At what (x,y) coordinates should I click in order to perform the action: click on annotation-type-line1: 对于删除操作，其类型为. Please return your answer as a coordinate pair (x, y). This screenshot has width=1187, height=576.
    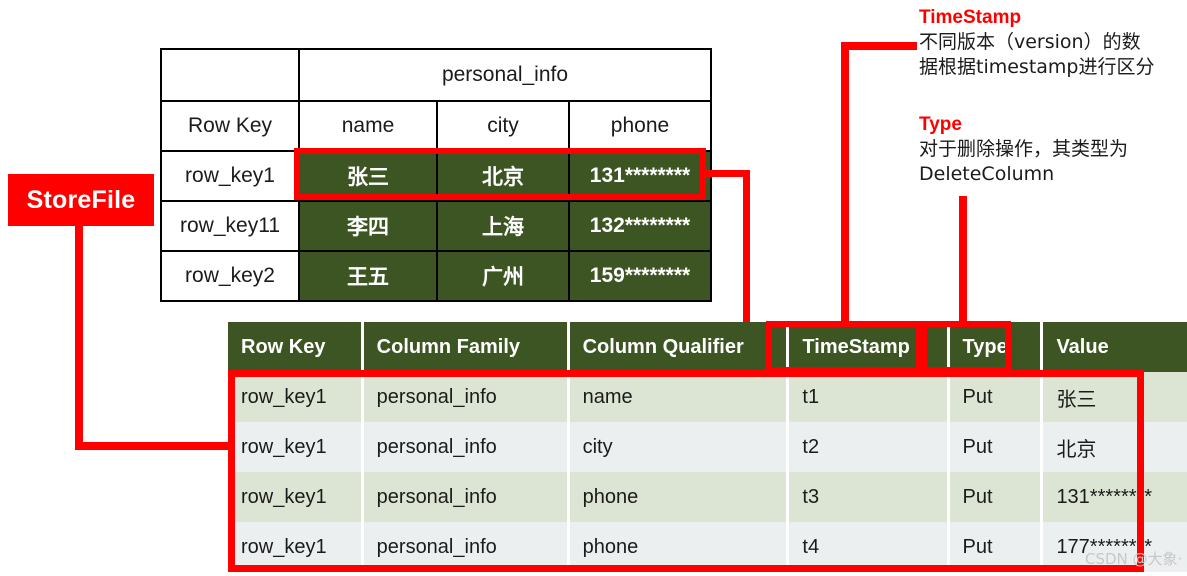
    Looking at the image, I should click on (1024, 149).